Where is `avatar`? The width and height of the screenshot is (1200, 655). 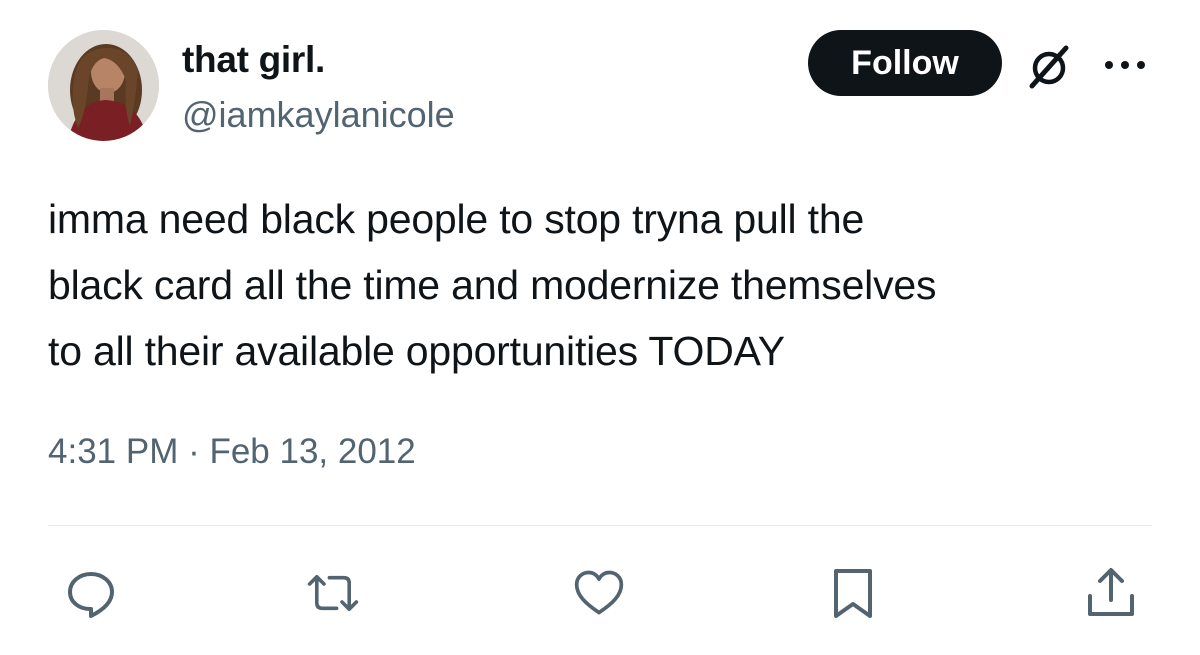 avatar is located at coordinates (103, 85).